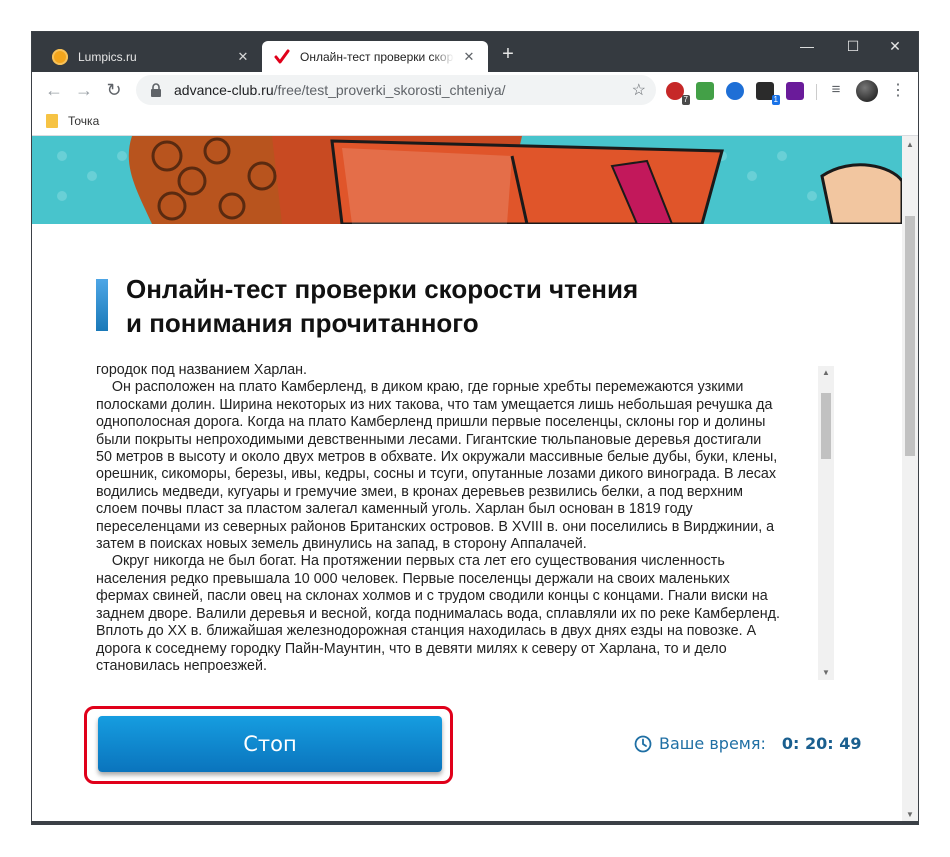 The image size is (950, 857). Describe the element at coordinates (826, 523) in the screenshot. I see `text-box-scrollbar: ▲ ▼` at that location.